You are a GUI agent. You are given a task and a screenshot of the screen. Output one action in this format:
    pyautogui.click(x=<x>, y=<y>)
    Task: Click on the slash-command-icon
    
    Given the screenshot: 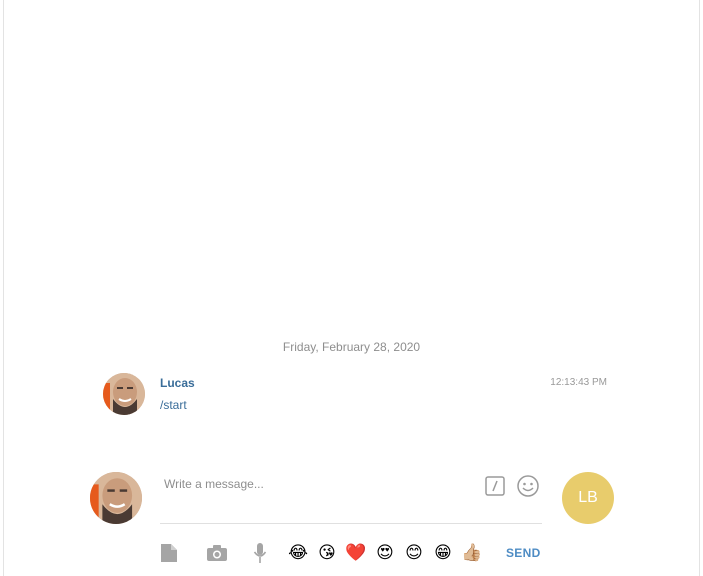 What is the action you would take?
    pyautogui.click(x=495, y=486)
    